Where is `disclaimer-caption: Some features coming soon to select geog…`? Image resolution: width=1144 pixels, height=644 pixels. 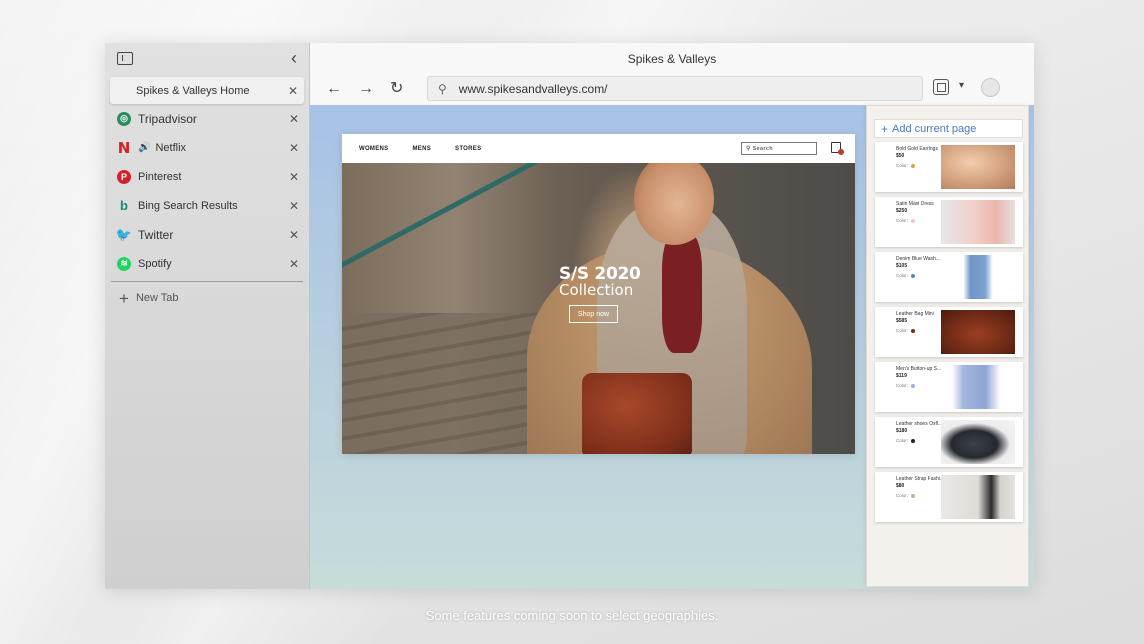
disclaimer-caption: Some features coming soon to select geog… is located at coordinates (572, 615).